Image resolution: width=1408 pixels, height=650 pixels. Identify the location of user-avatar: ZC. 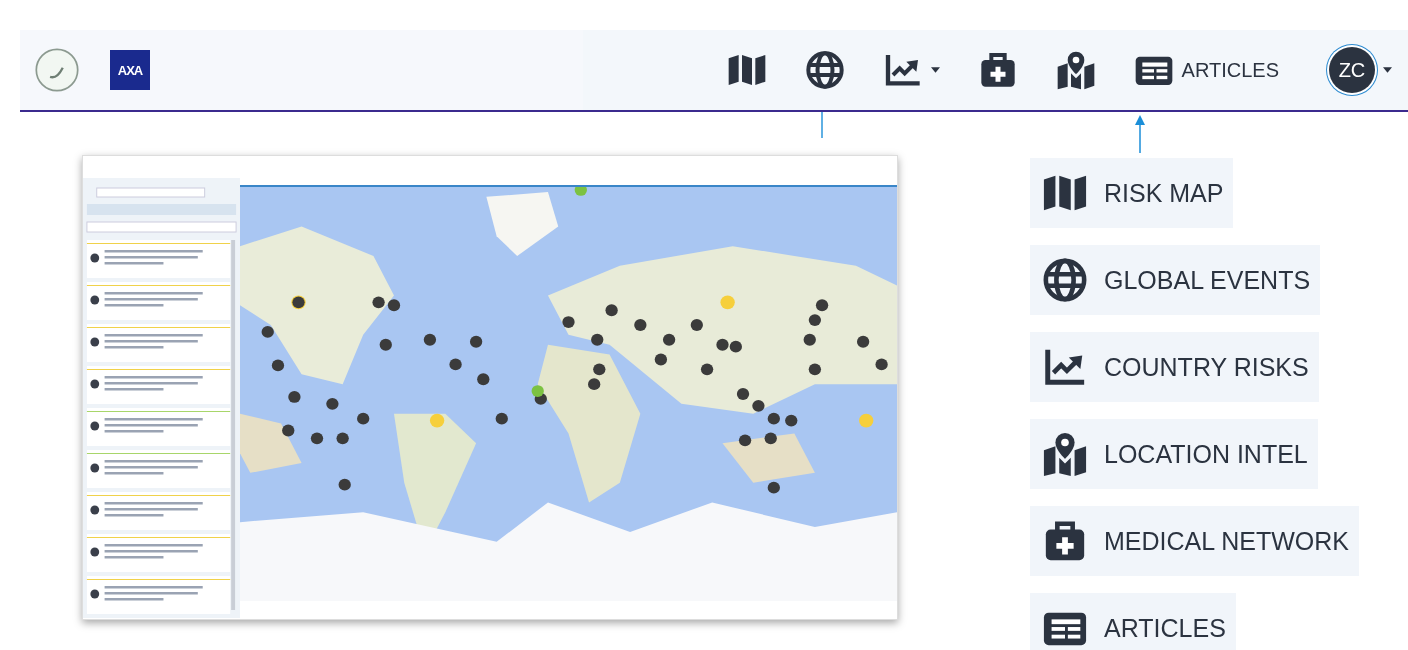
(1352, 70).